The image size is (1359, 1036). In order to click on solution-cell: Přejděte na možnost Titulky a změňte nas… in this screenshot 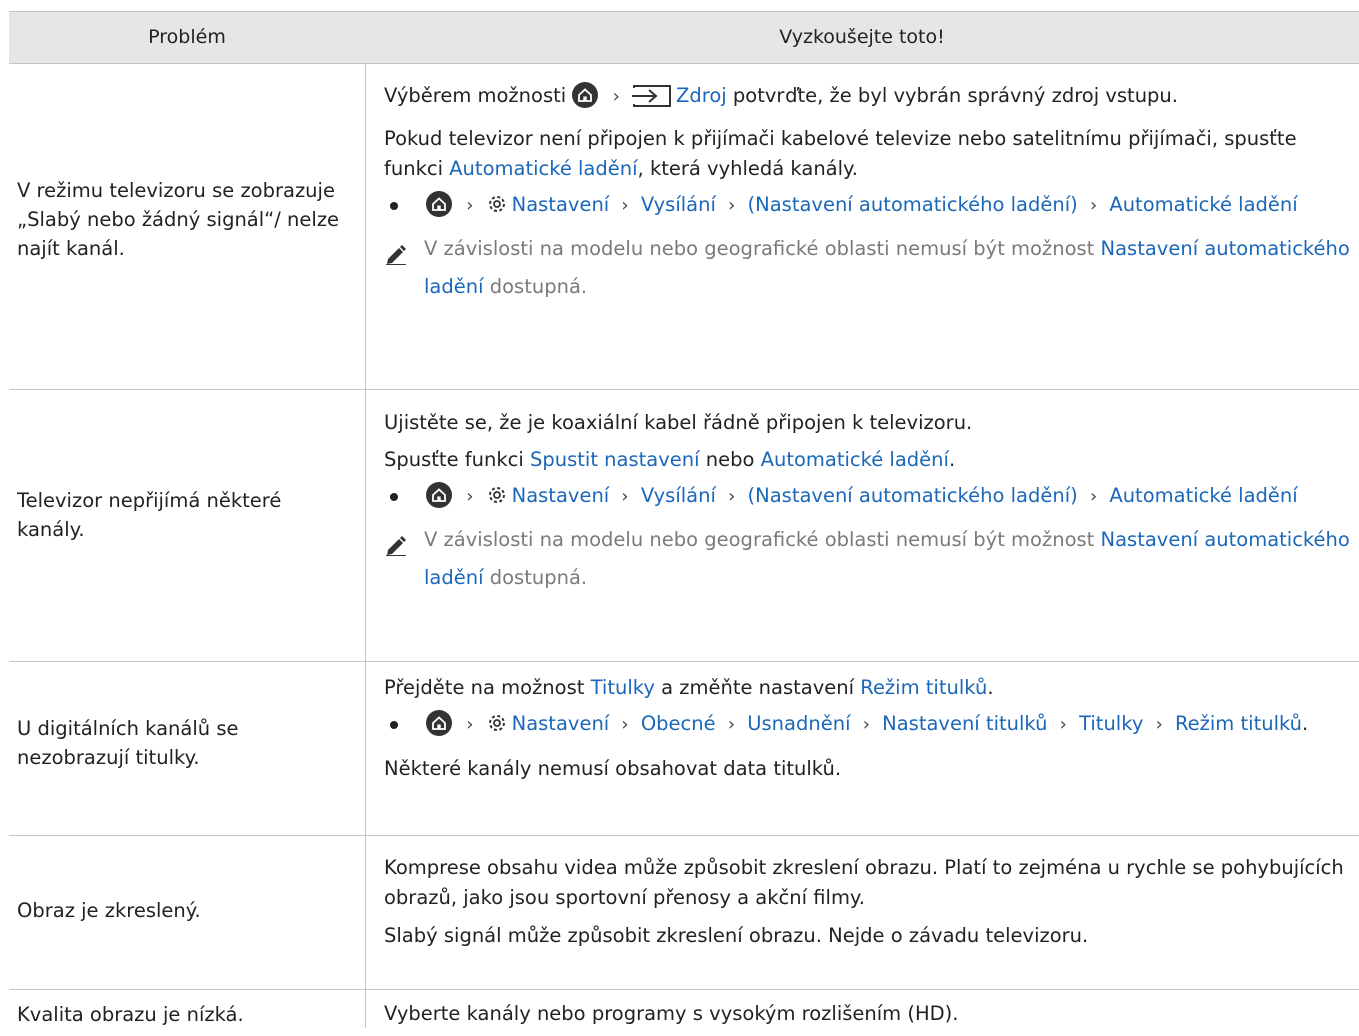, I will do `click(869, 732)`.